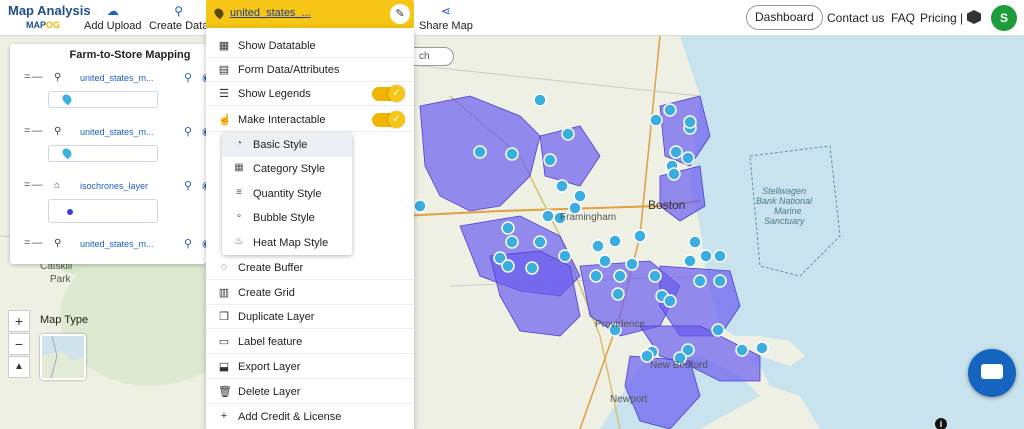 The image size is (1024, 429). Describe the element at coordinates (224, 70) in the screenshot. I see `form-icon: ▤` at that location.